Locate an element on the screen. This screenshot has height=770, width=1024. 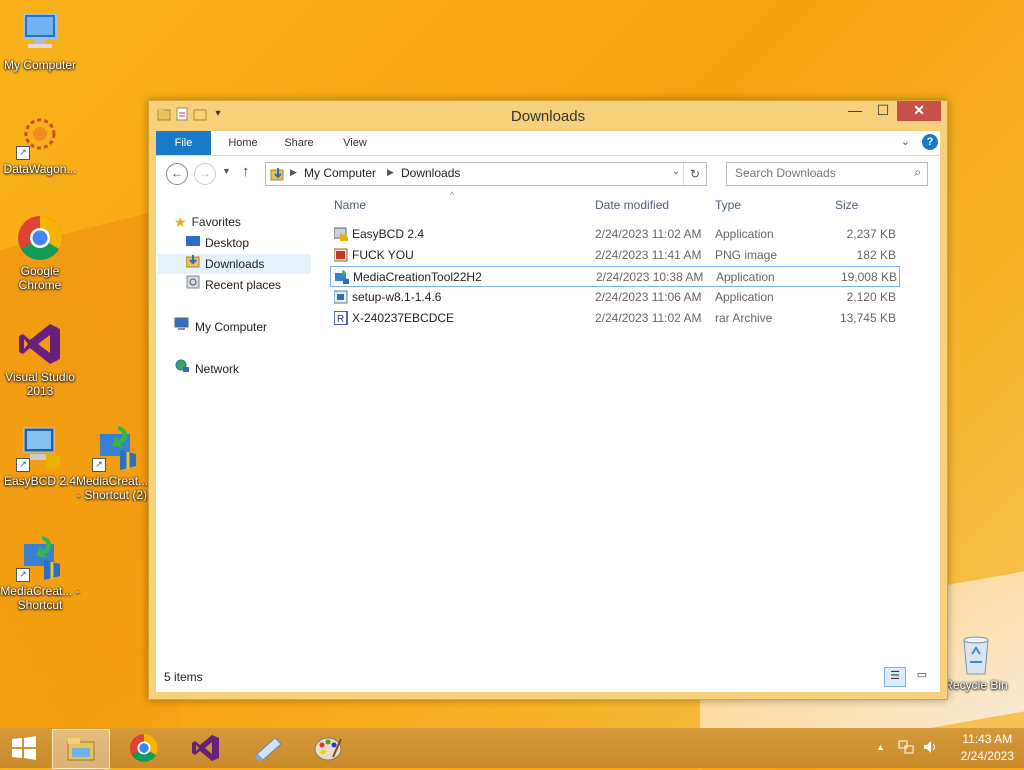
details-view-icon: ☰ is located at coordinates (895, 677).